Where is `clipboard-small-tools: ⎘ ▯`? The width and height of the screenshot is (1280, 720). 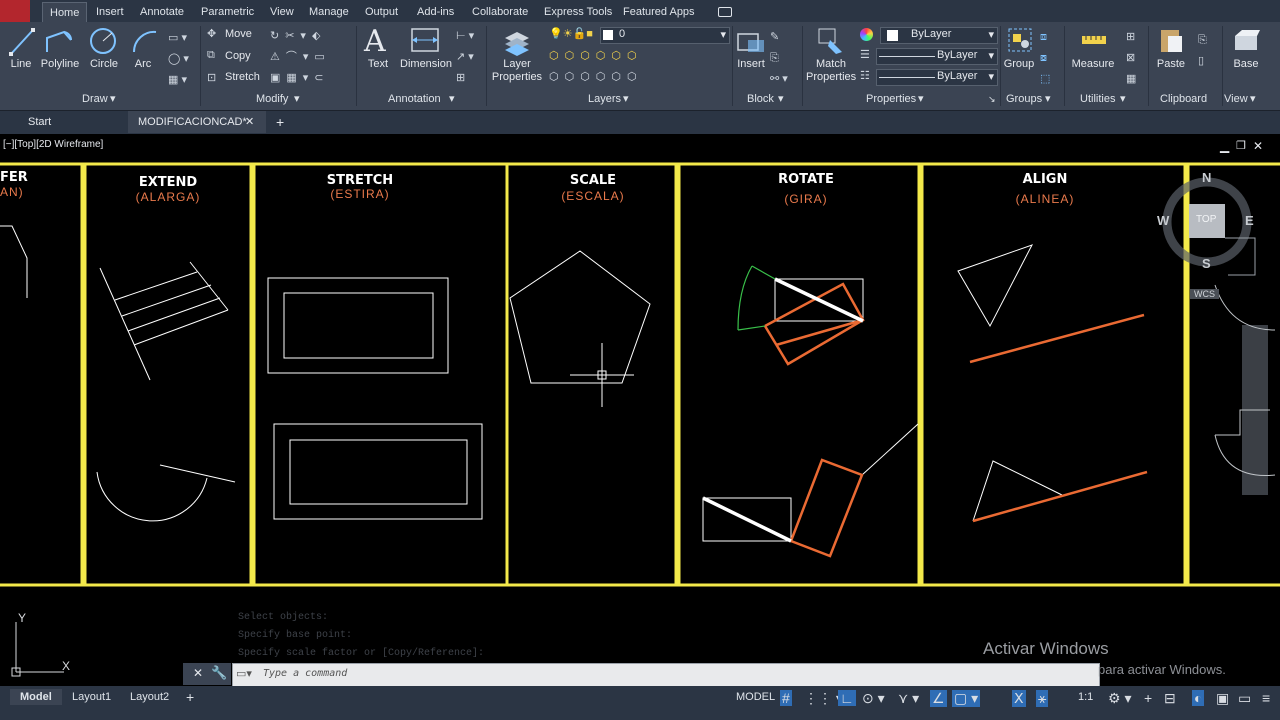 clipboard-small-tools: ⎘ ▯ is located at coordinates (1202, 51).